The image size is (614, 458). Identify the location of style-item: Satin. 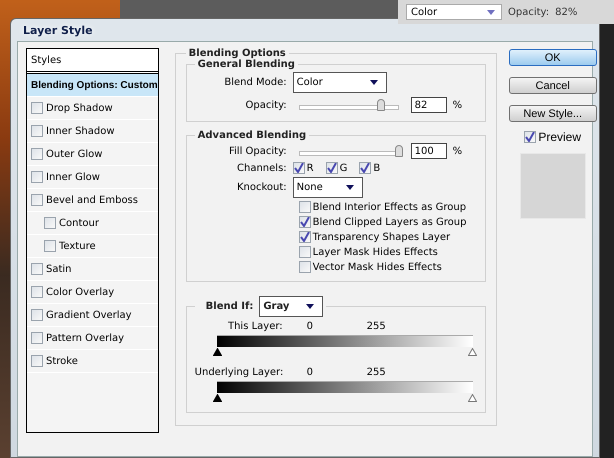
(92, 269).